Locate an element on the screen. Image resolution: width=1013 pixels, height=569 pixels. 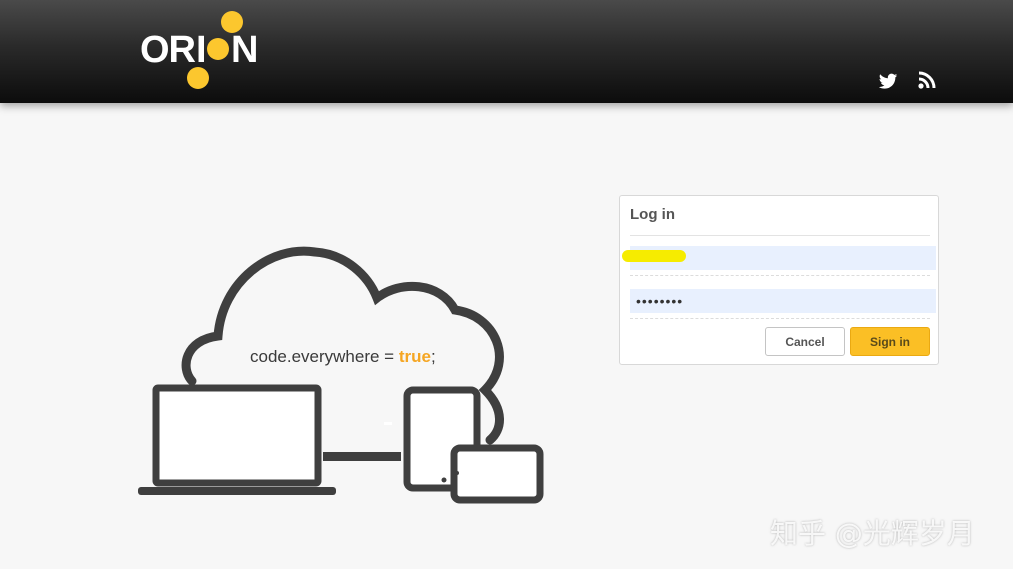
svg-text: N is located at coordinates (244, 50).